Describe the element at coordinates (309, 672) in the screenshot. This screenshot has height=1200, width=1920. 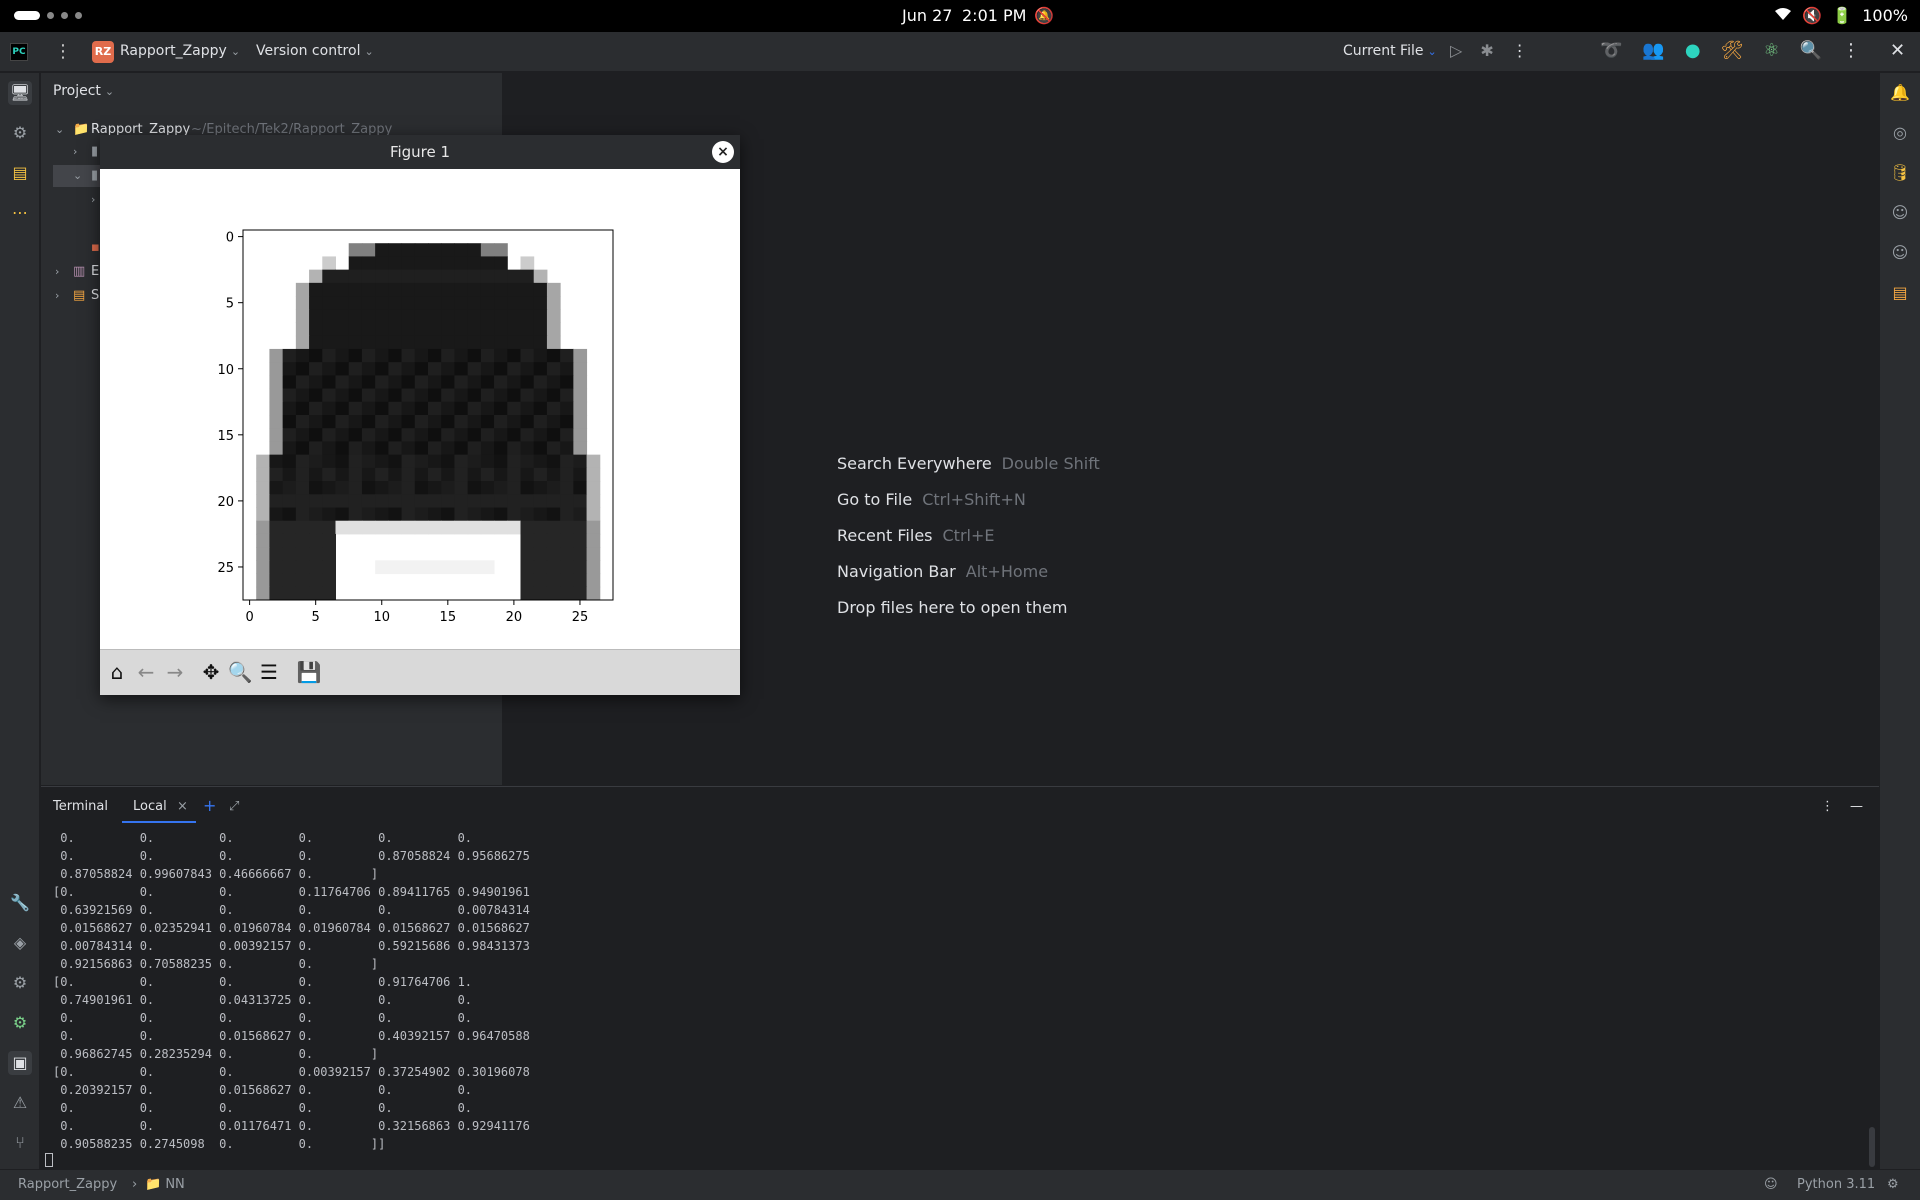
I see `save-icon: 💾` at that location.